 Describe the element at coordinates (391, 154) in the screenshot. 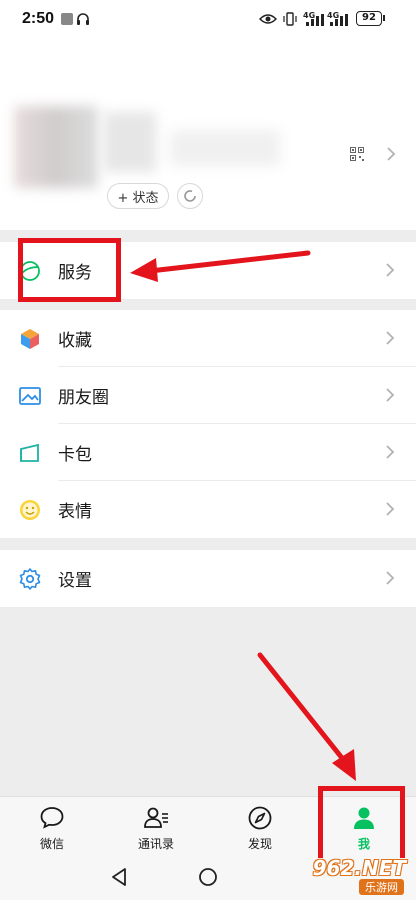

I see `profile-chevron-icon` at that location.